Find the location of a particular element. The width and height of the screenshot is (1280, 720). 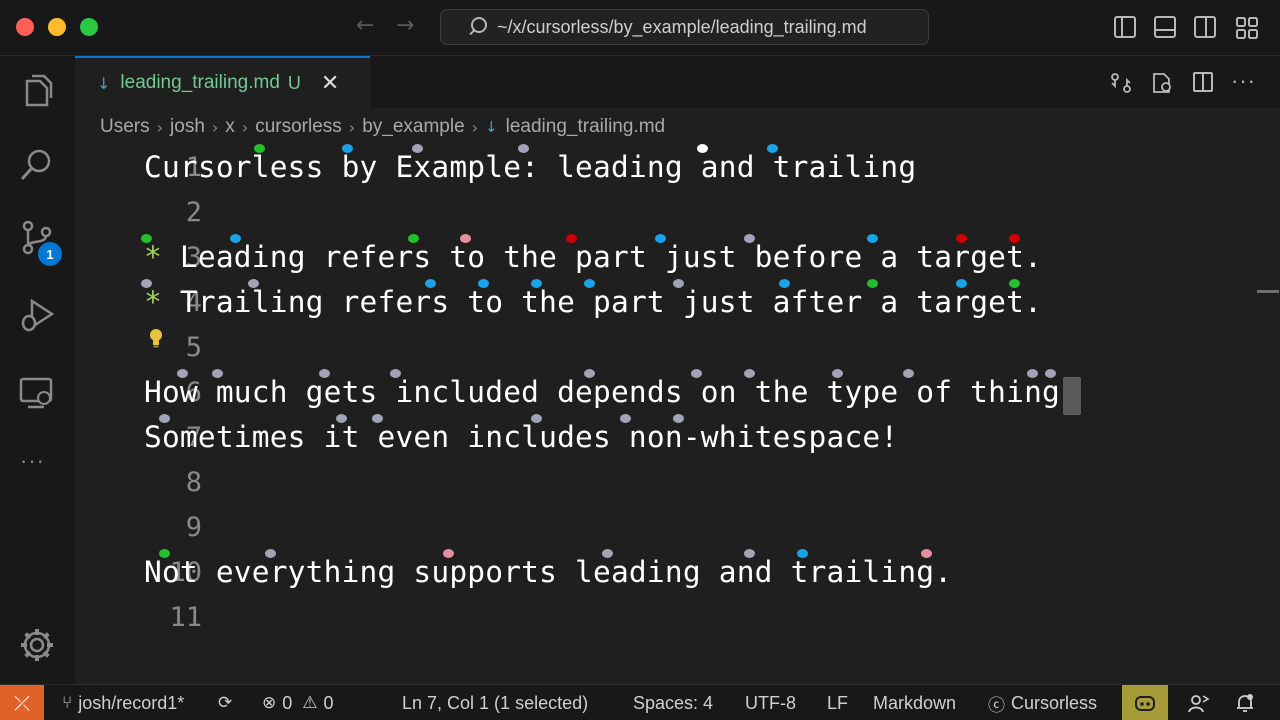

sync-button: ⟳ is located at coordinates (228, 702).